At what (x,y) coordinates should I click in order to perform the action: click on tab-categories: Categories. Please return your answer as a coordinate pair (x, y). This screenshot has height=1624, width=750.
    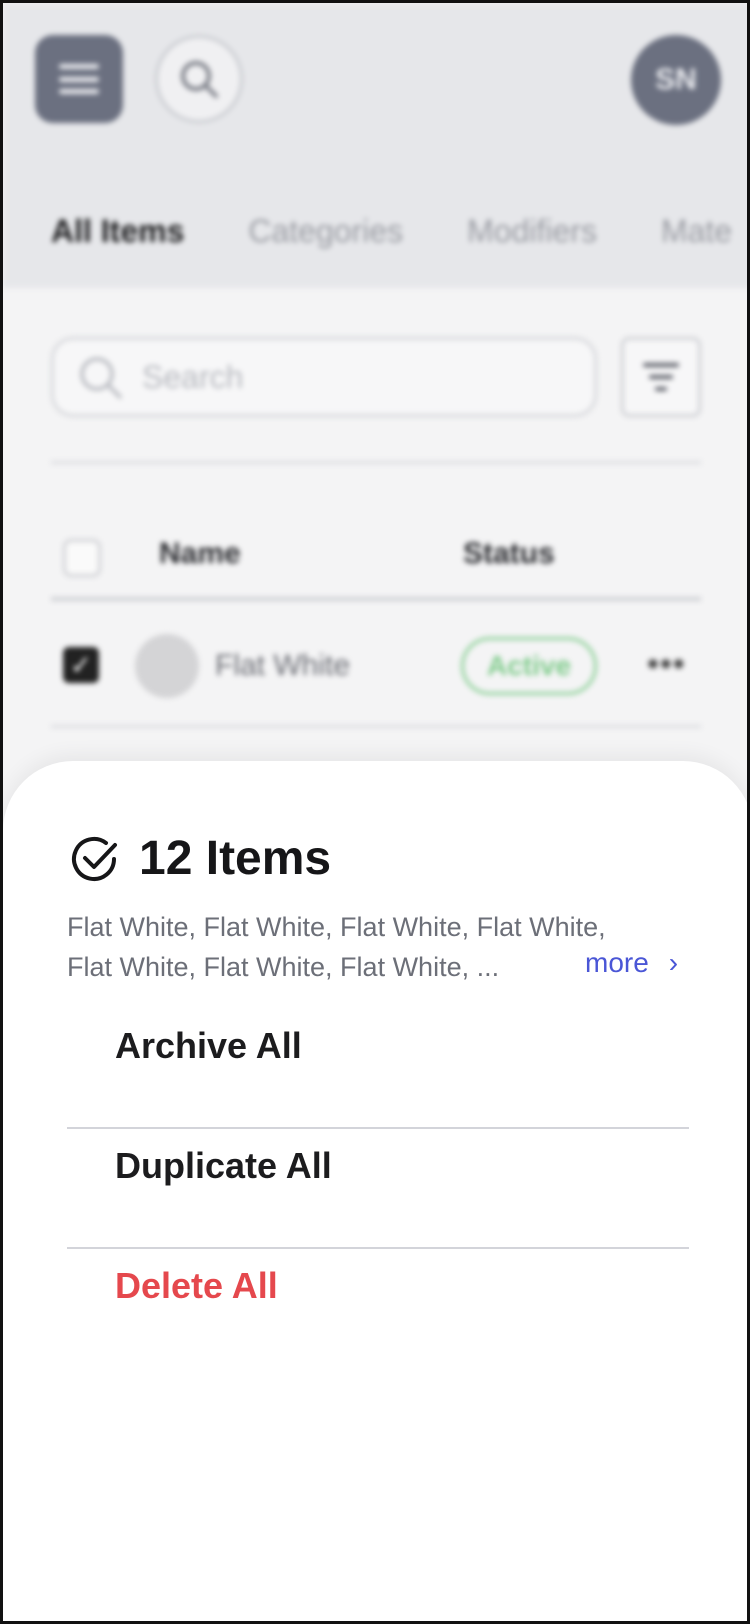
    Looking at the image, I should click on (325, 233).